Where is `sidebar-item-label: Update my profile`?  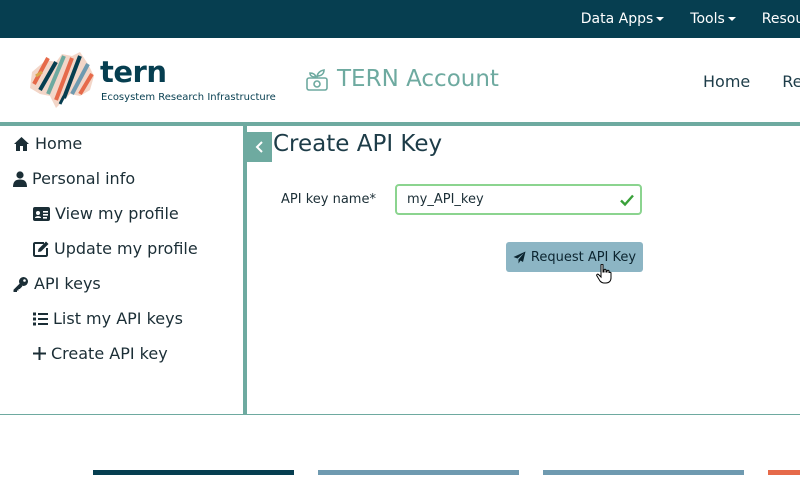
sidebar-item-label: Update my profile is located at coordinates (126, 248).